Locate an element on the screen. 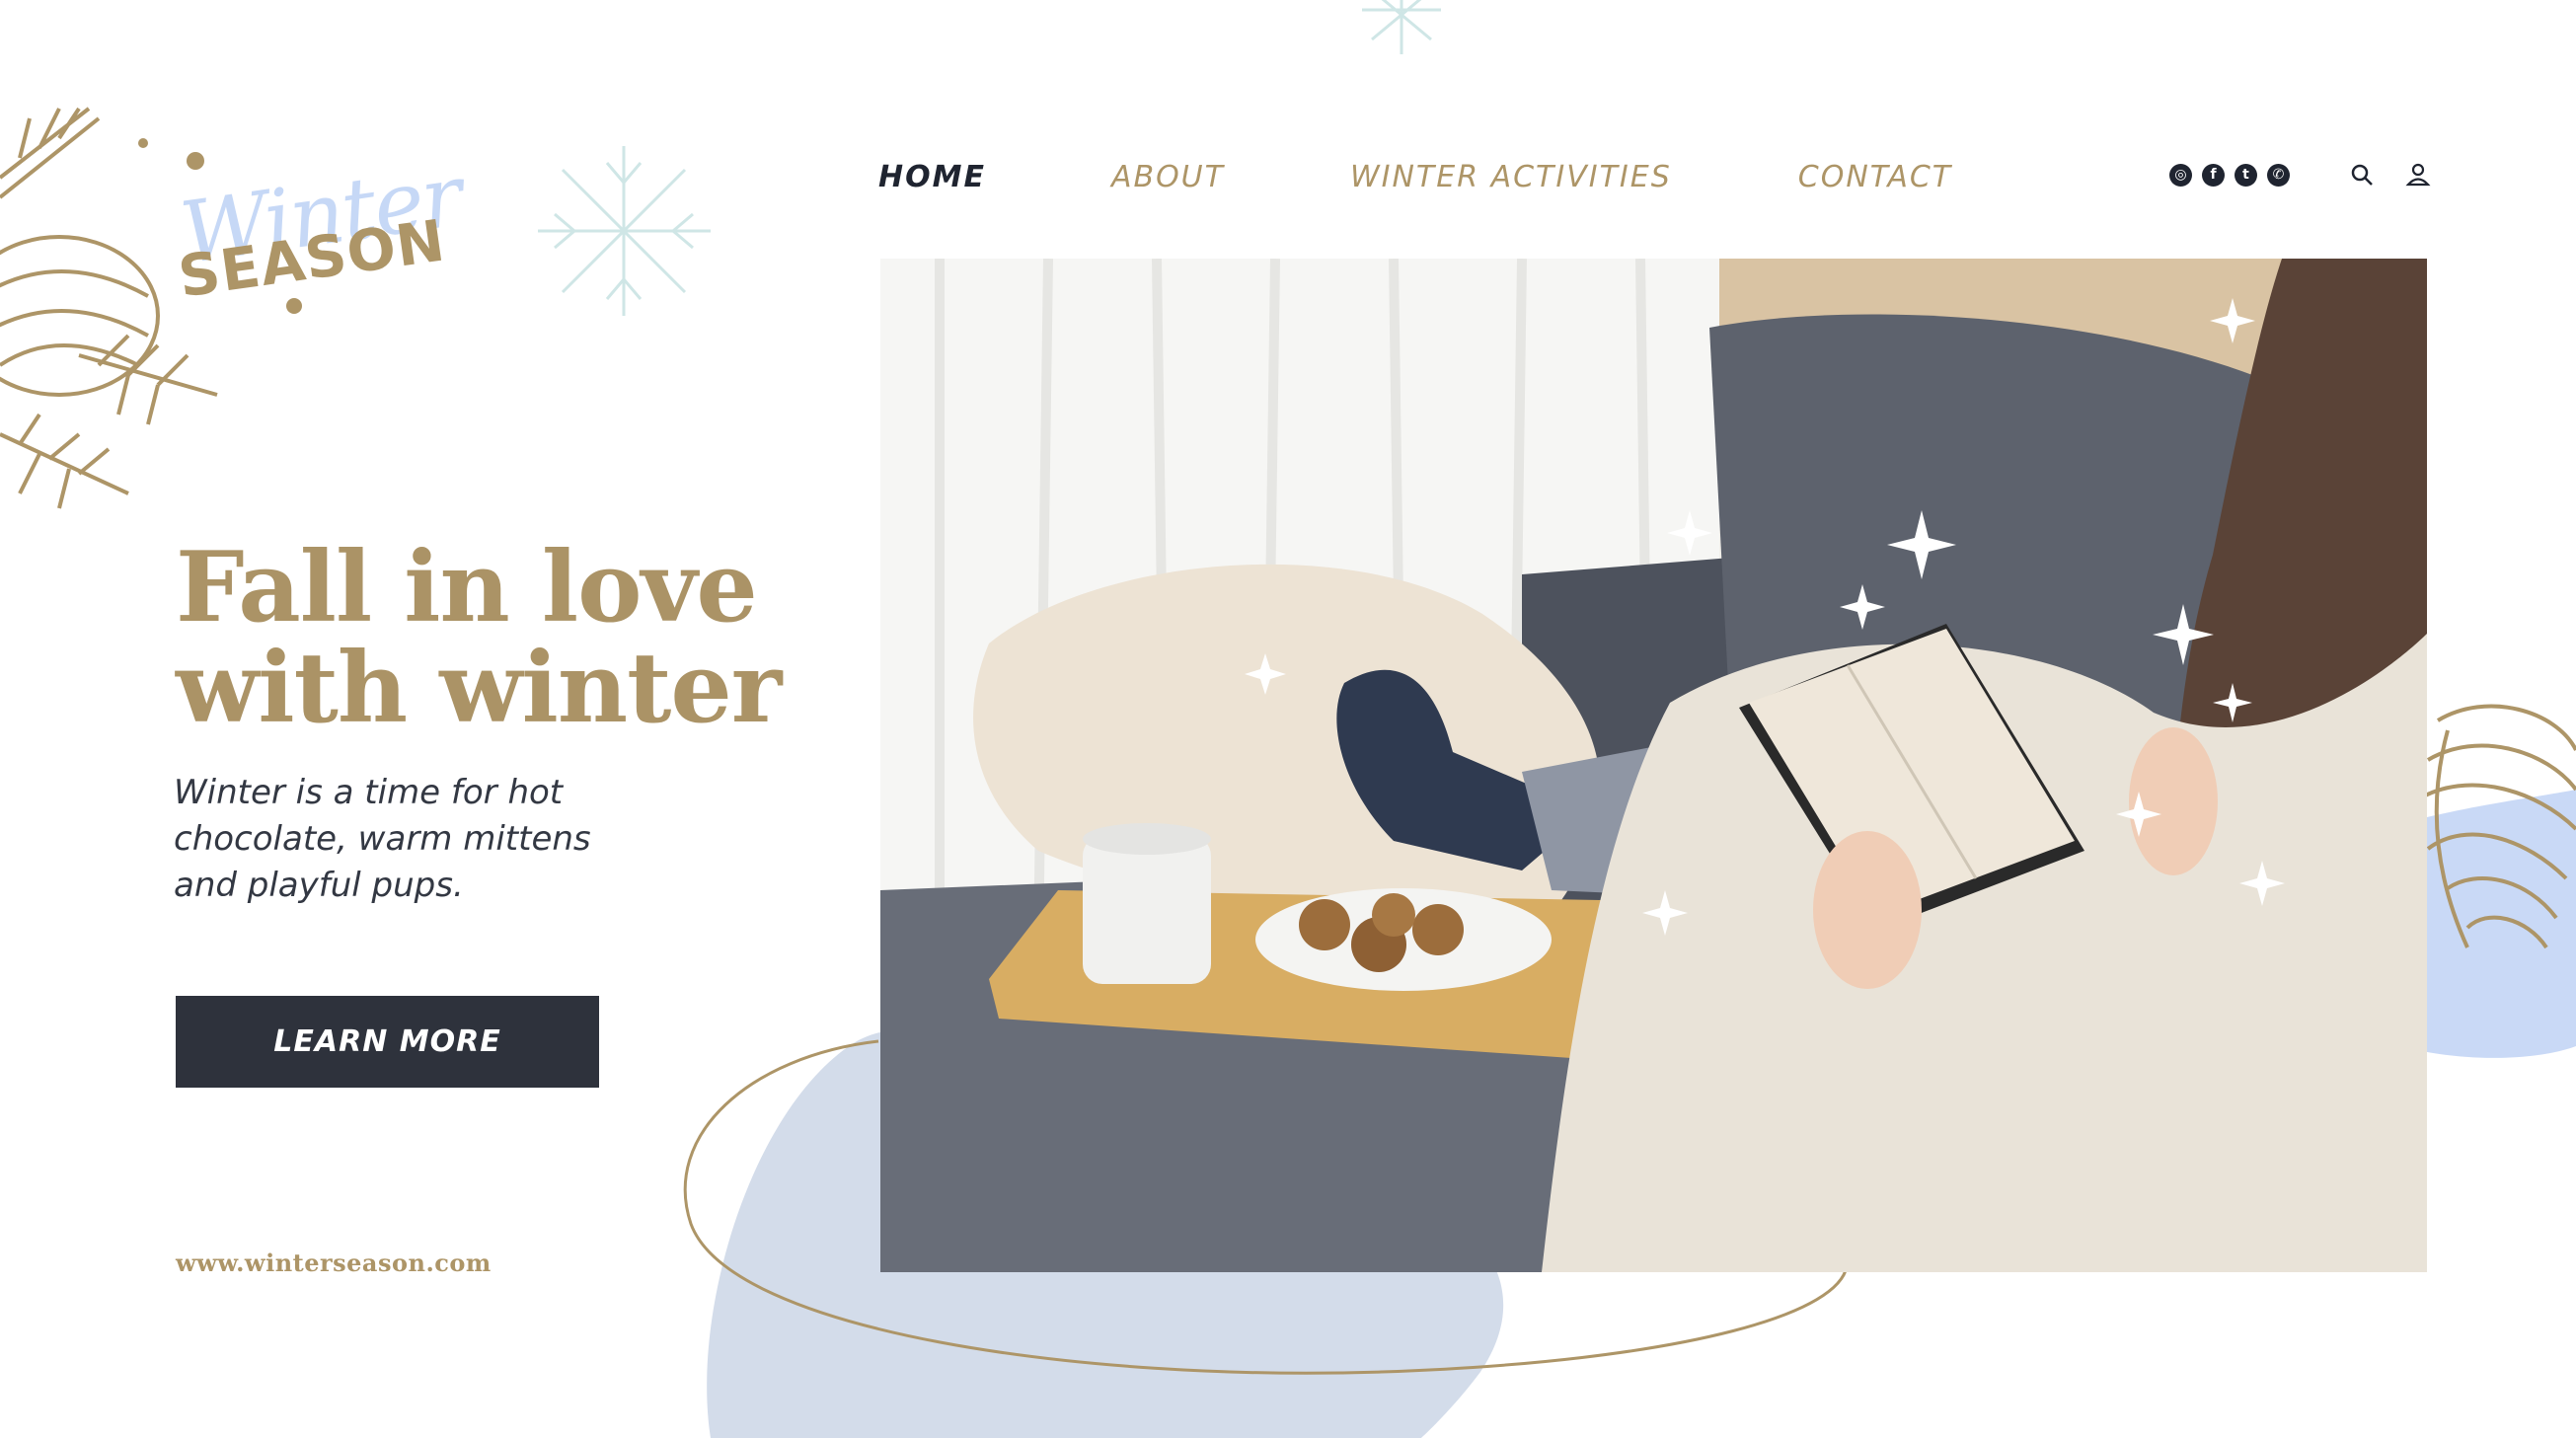 Image resolution: width=2576 pixels, height=1438 pixels. hero-subcopy-line-3: and playful pups. is located at coordinates (319, 885).